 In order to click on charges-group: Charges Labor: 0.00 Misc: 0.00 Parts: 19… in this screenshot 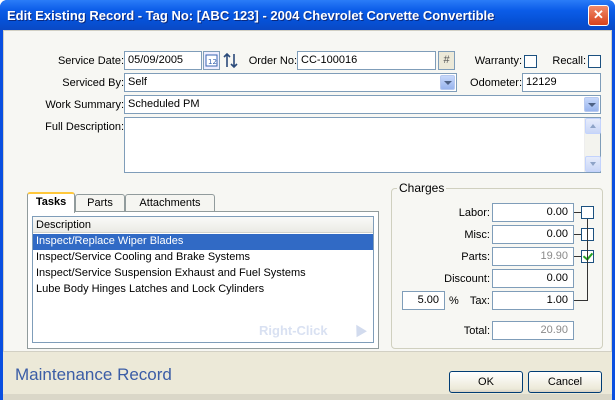, I will do `click(497, 265)`.